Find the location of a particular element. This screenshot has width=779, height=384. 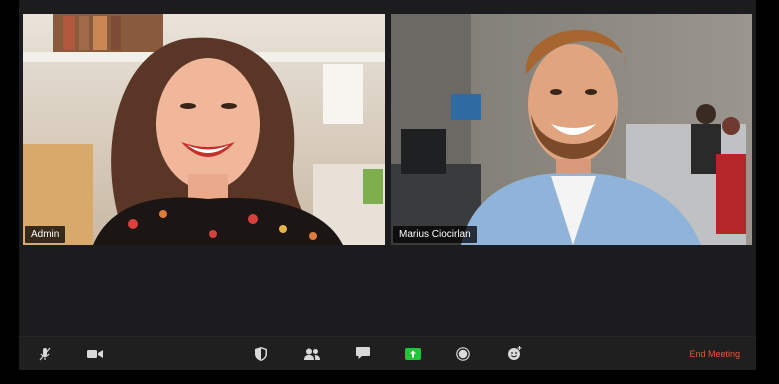

security-icon is located at coordinates (261, 353).